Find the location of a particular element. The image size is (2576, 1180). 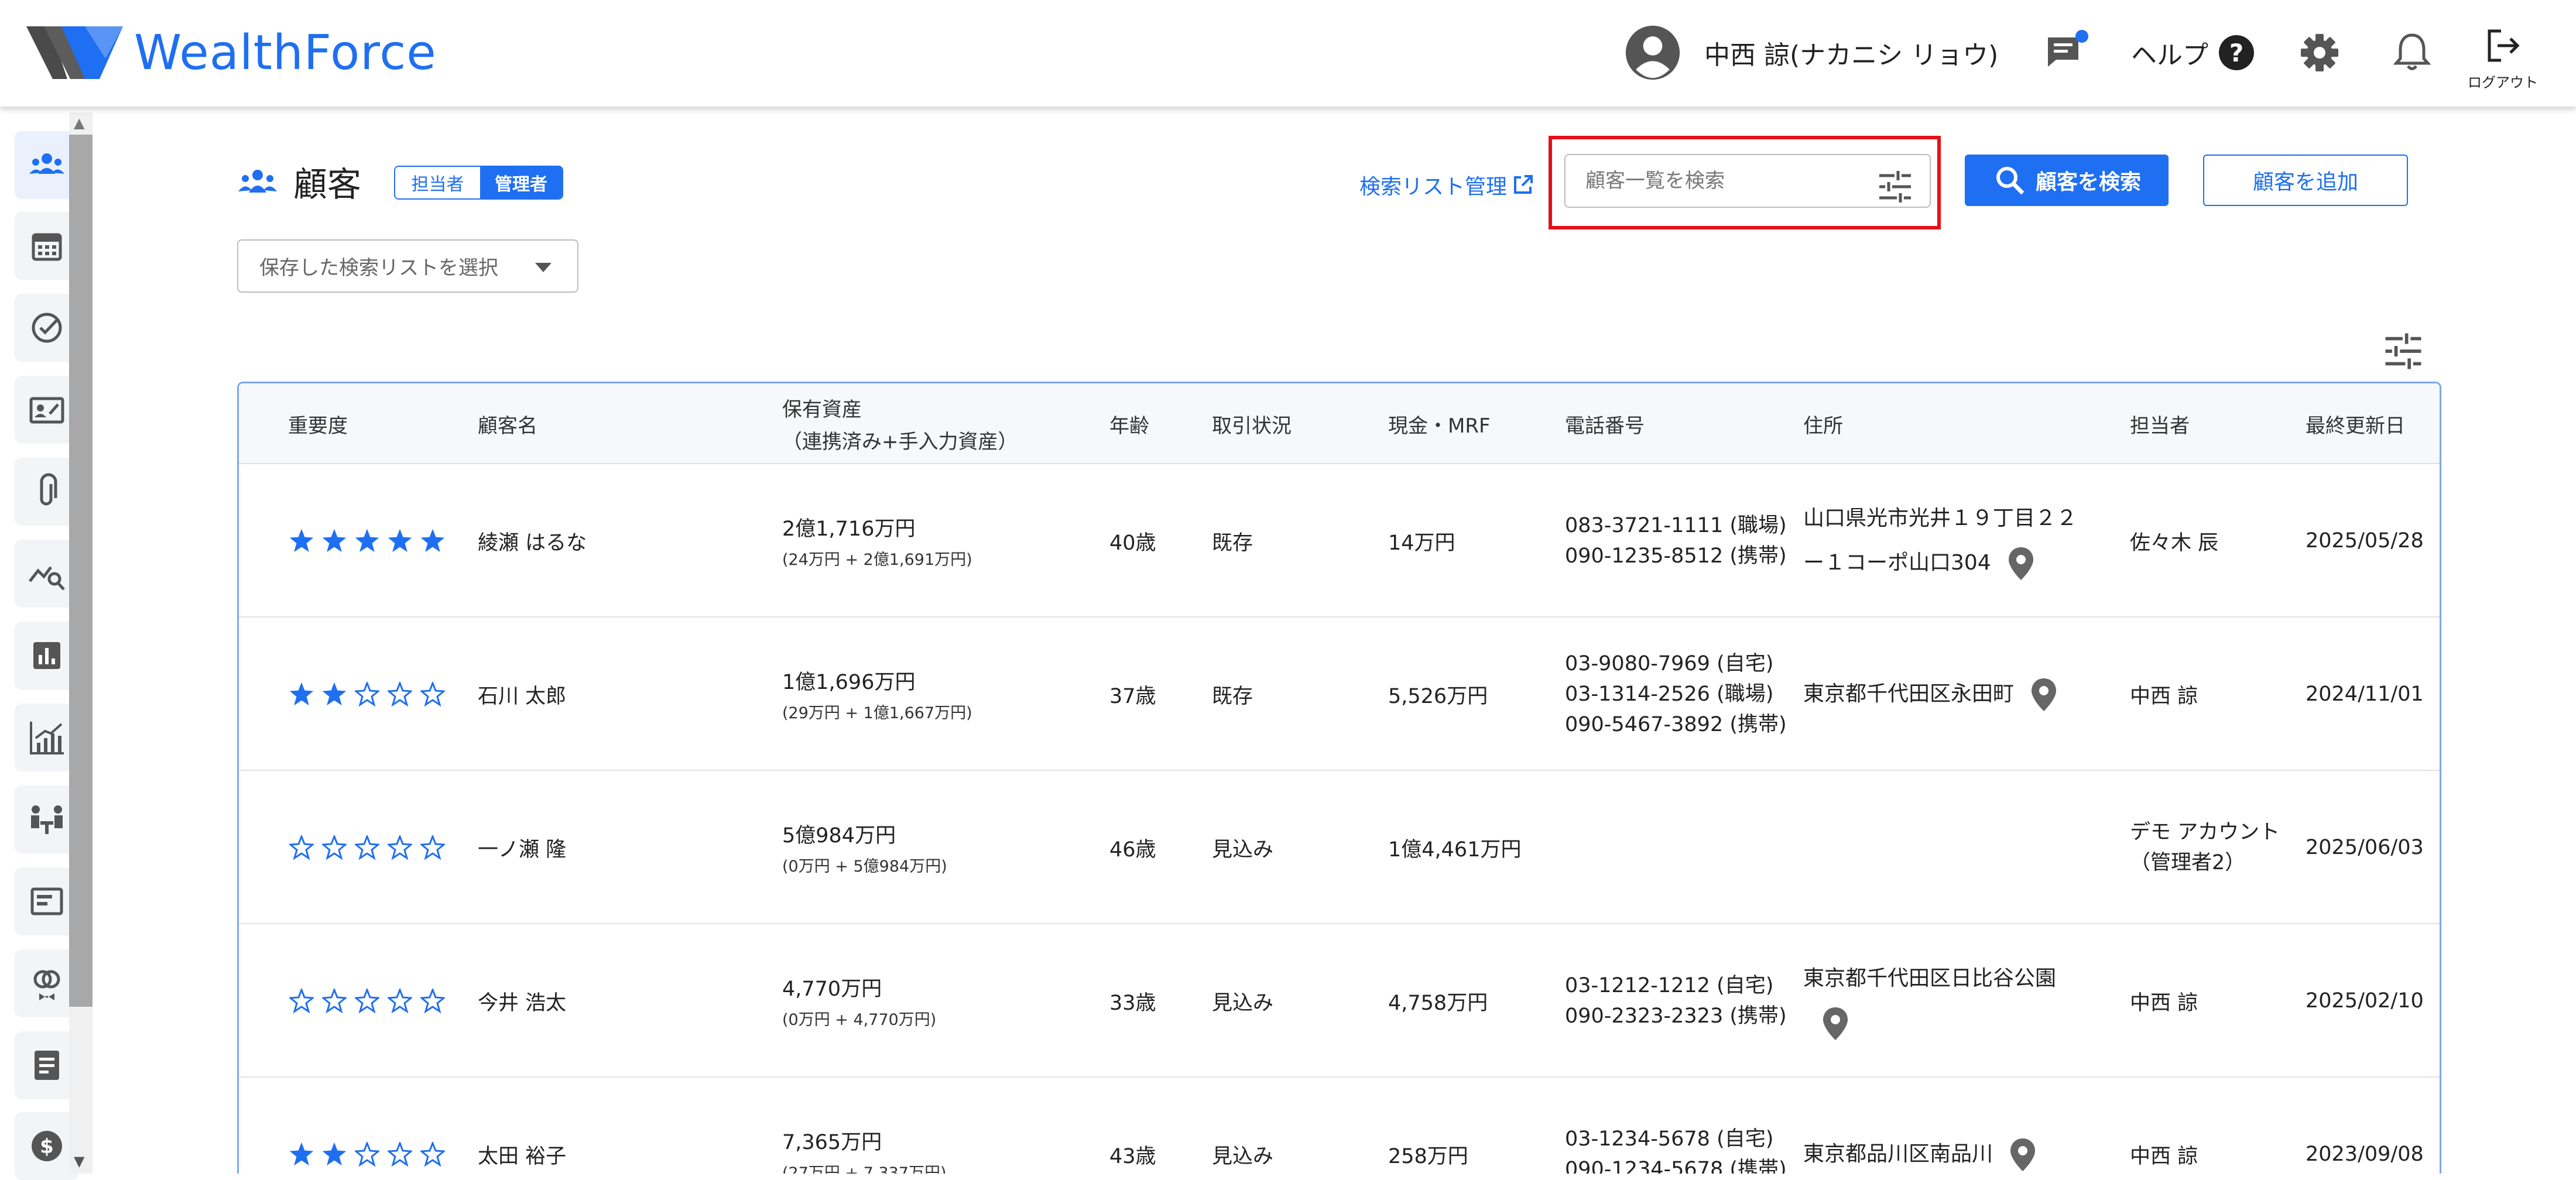

saved-search-list-select: 保存した検索リストを選択 is located at coordinates (407, 266).